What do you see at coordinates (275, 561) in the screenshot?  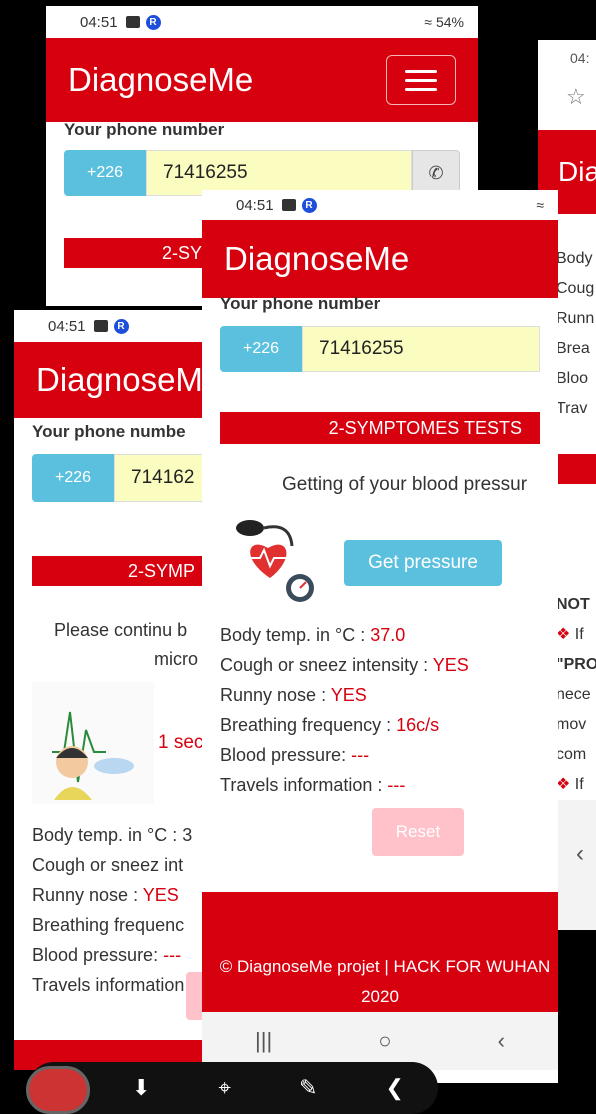 I see `blood-pressure-icon` at bounding box center [275, 561].